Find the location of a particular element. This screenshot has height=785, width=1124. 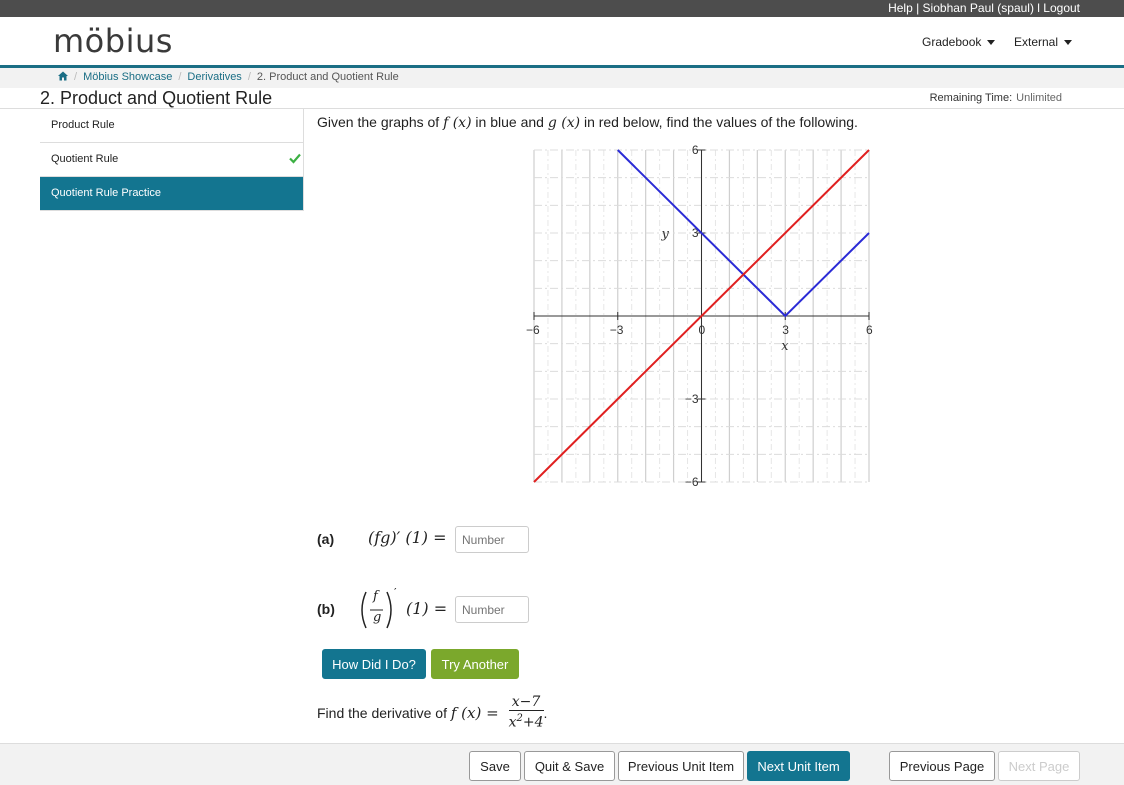

x-tick-label: −6 is located at coordinates (533, 330).